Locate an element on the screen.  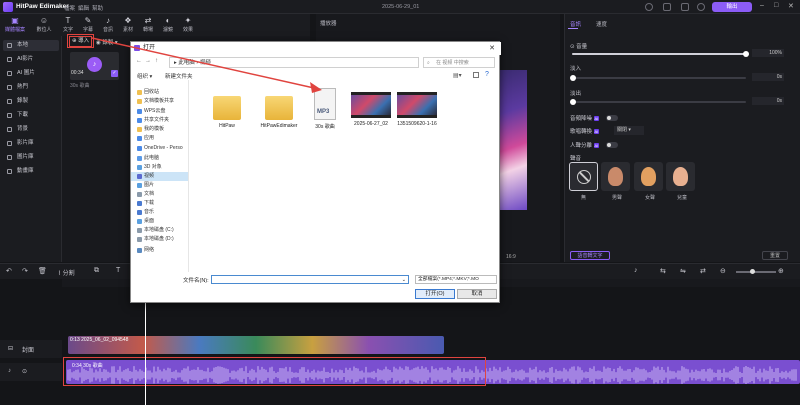
folder-icon is located at coordinates (9, 45).